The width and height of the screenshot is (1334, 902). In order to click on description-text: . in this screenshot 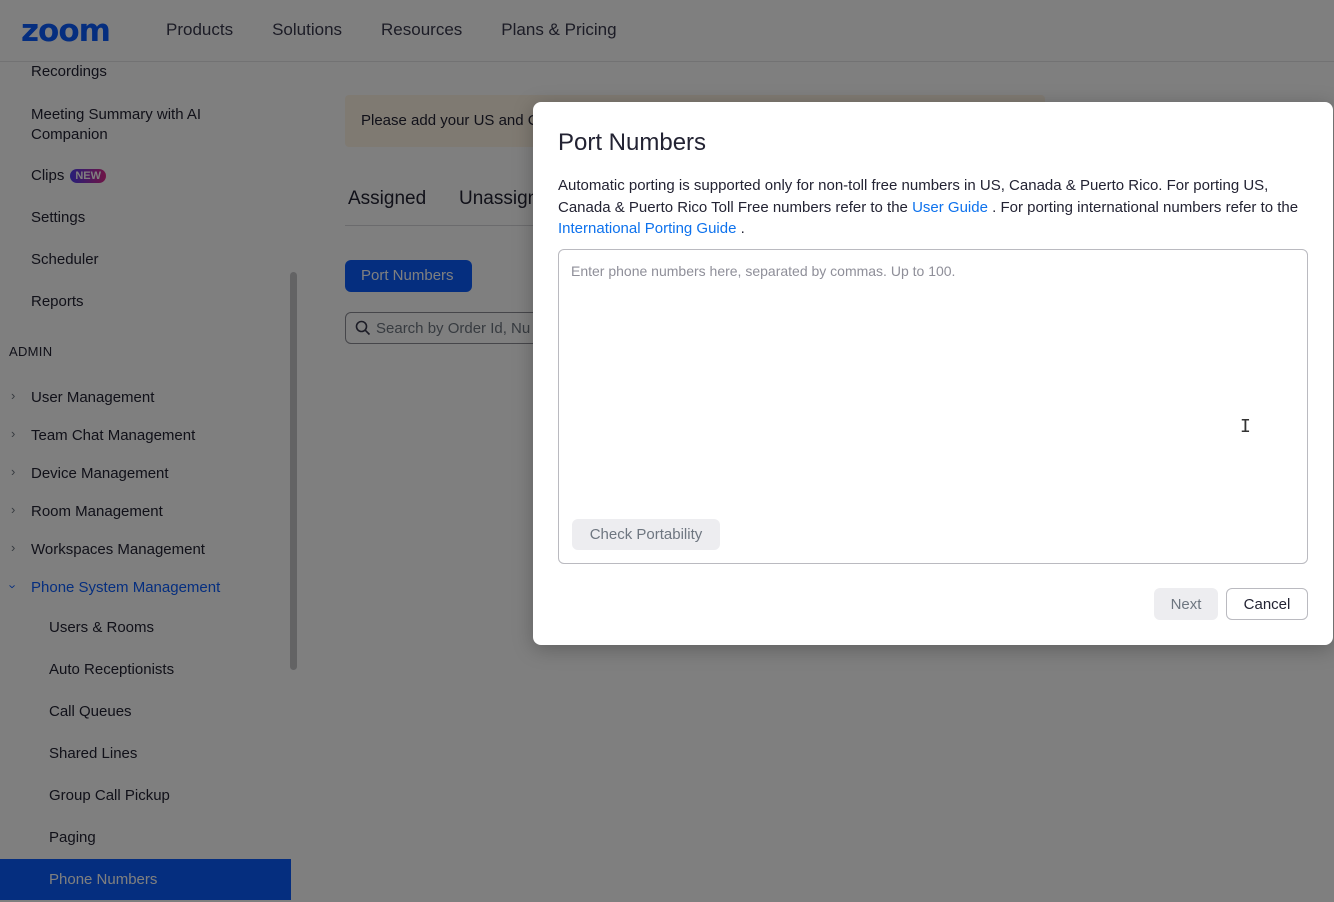, I will do `click(740, 228)`.